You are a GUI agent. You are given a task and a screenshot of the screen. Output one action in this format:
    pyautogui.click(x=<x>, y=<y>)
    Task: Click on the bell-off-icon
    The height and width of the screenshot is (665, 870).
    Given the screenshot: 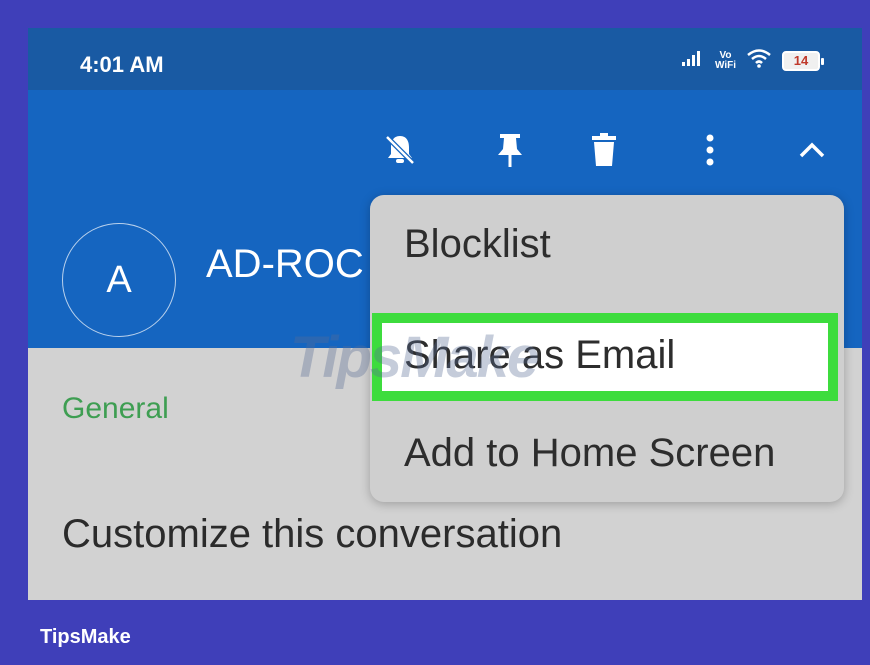 What is the action you would take?
    pyautogui.click(x=400, y=150)
    